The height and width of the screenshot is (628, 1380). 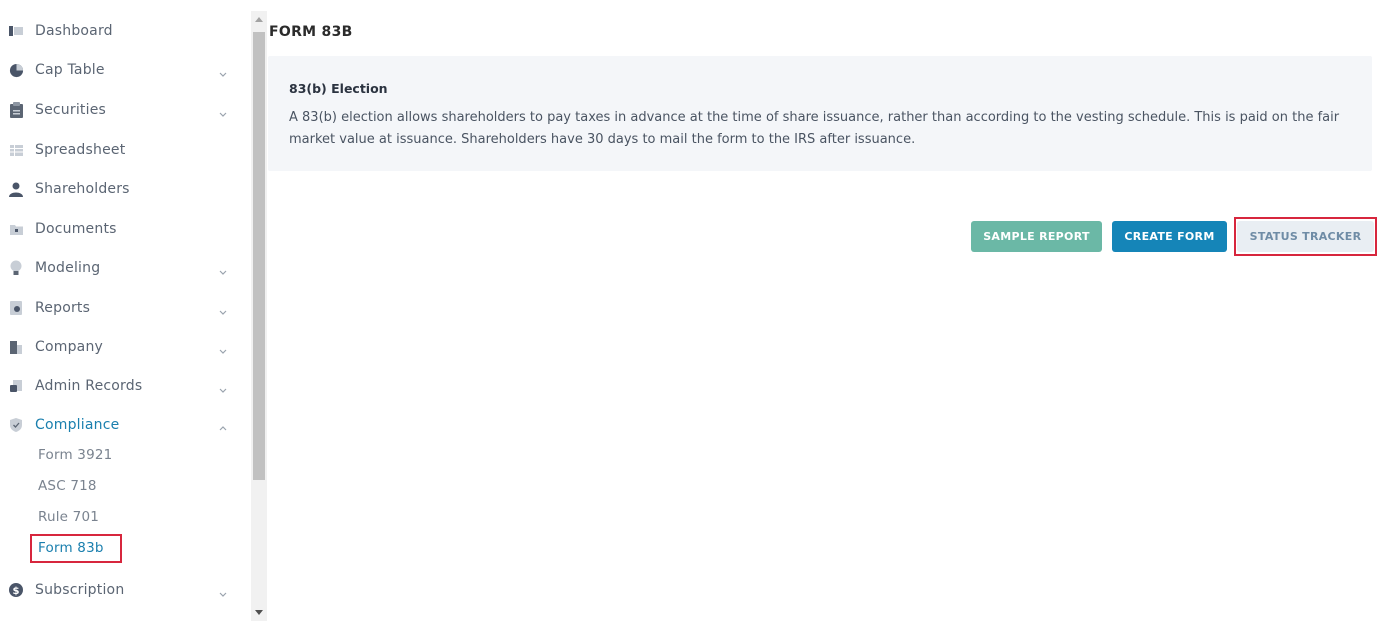 What do you see at coordinates (16, 268) in the screenshot?
I see `lightbulb-icon` at bounding box center [16, 268].